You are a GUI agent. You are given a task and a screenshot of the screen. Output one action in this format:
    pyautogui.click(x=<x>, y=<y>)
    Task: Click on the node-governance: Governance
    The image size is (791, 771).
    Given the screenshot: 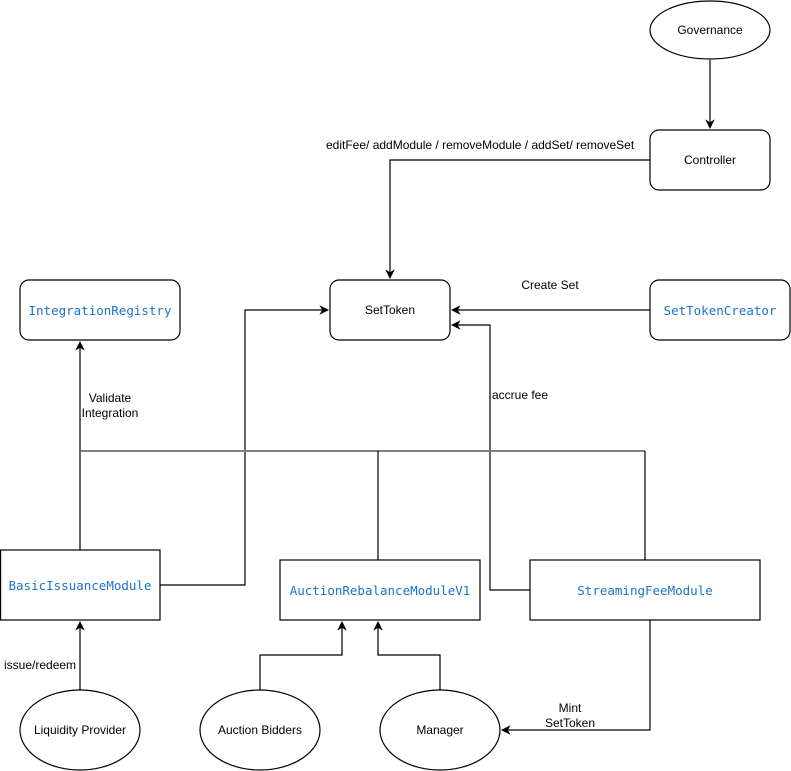 What is the action you would take?
    pyautogui.click(x=710, y=30)
    